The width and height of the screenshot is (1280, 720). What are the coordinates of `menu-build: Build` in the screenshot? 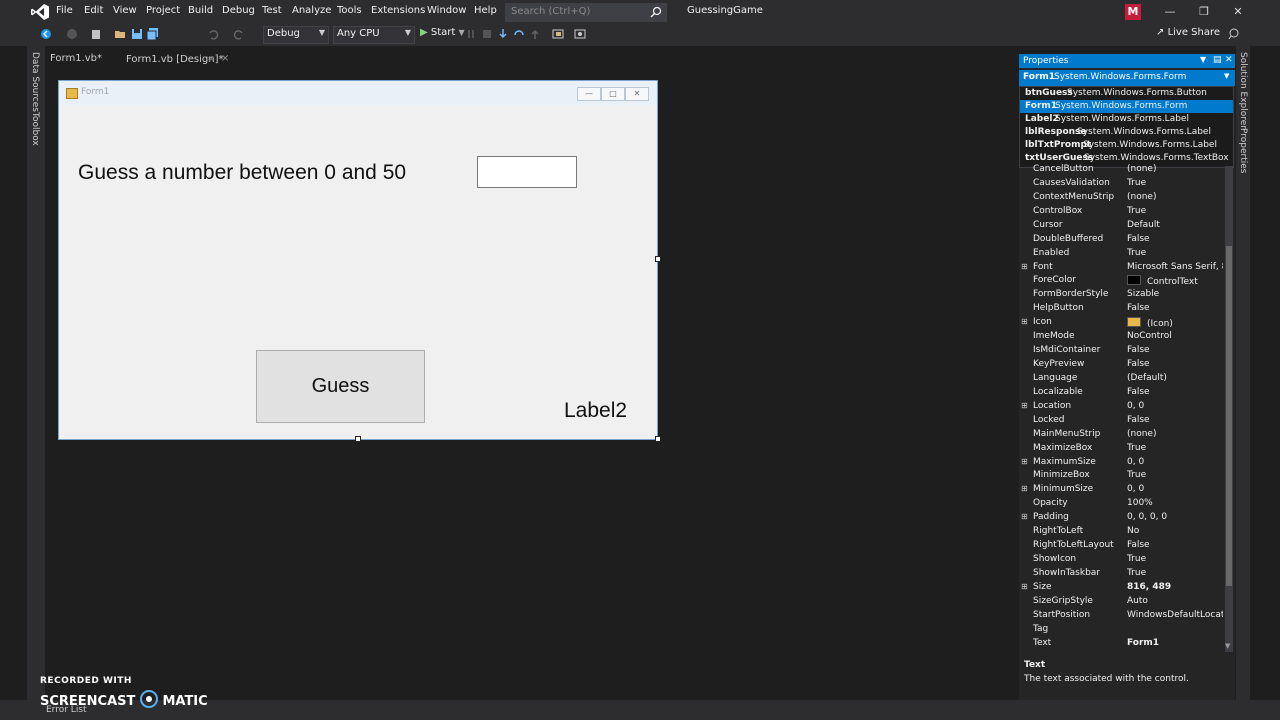 It's located at (200, 10).